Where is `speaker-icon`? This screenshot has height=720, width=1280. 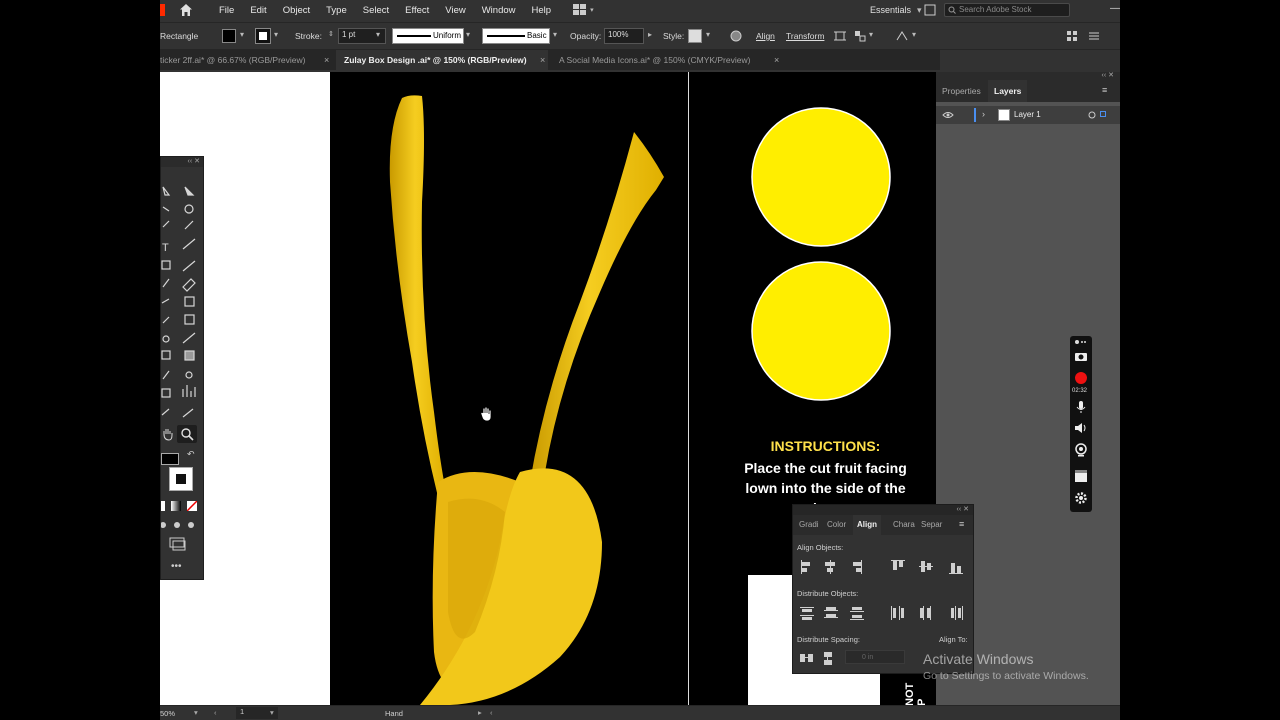 speaker-icon is located at coordinates (1081, 428).